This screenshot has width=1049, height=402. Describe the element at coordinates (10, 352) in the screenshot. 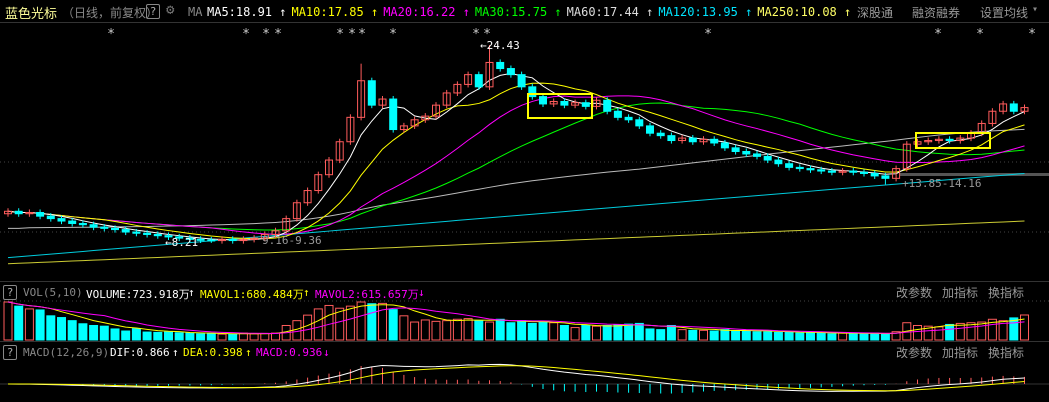

I see `macd-help-button: ?` at that location.